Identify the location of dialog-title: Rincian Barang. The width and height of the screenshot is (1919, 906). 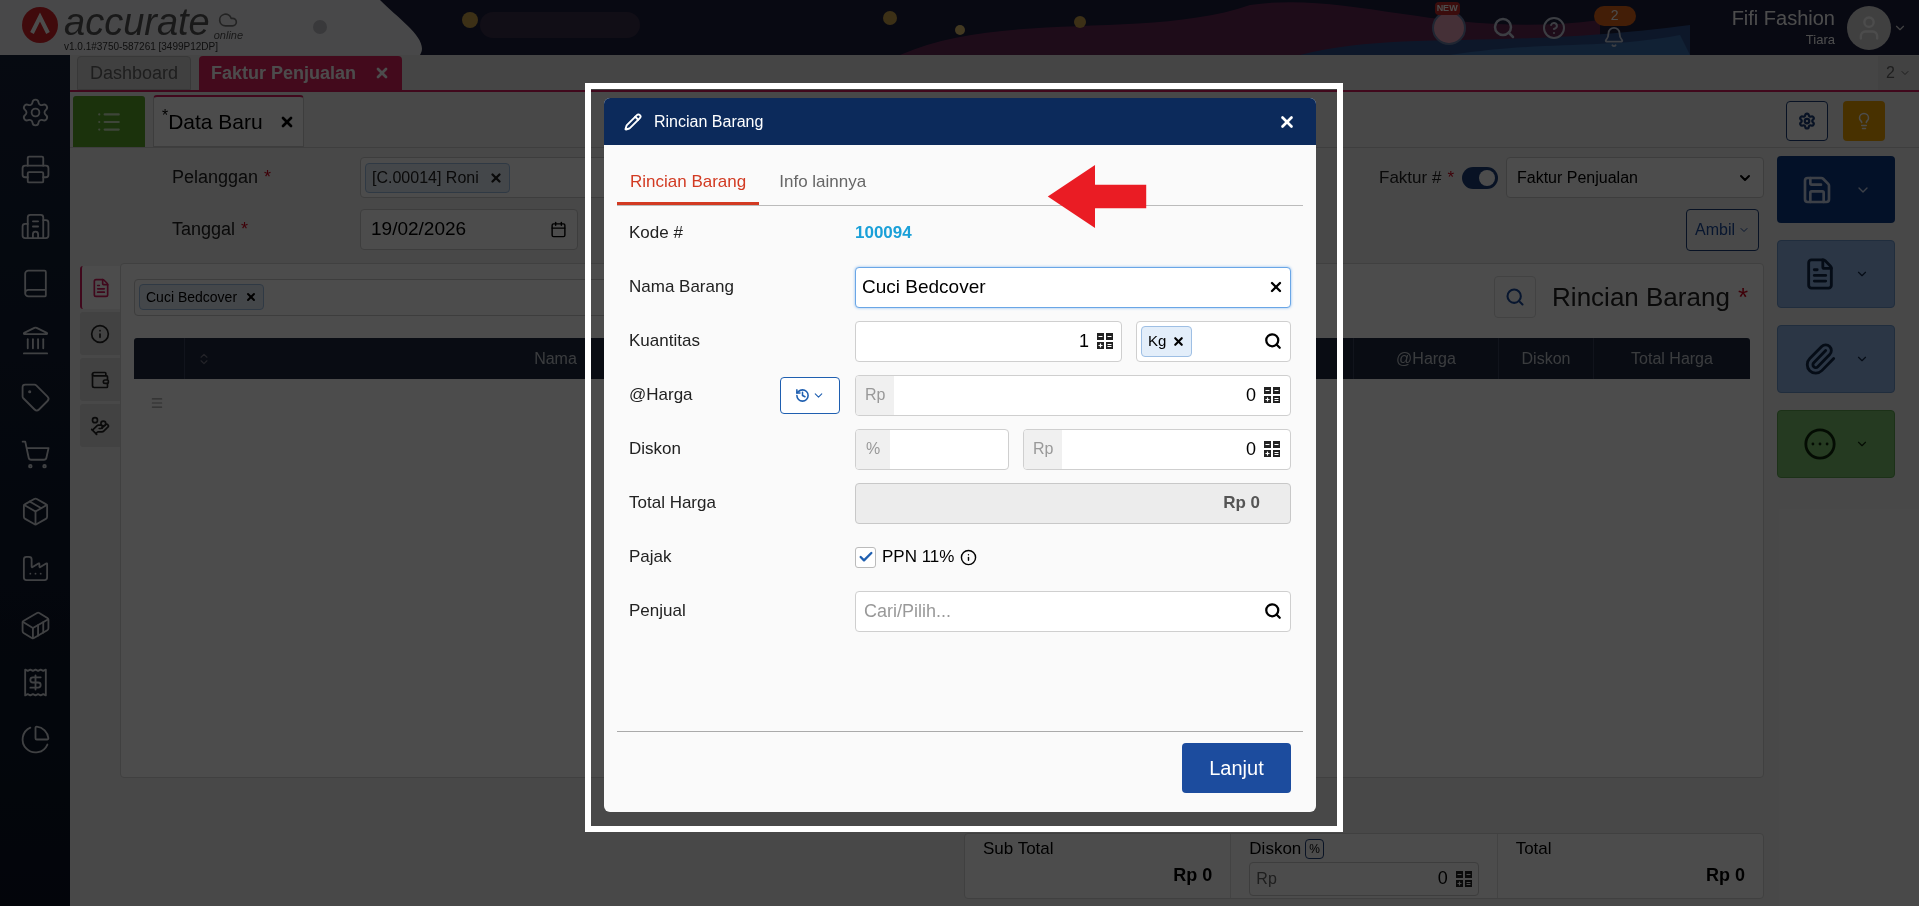
(709, 121).